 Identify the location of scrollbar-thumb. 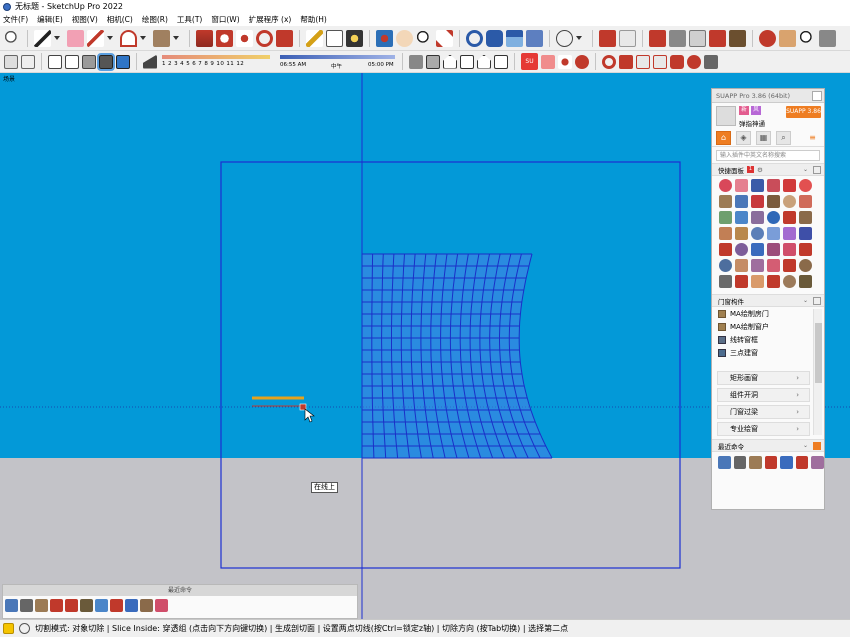
(818, 353).